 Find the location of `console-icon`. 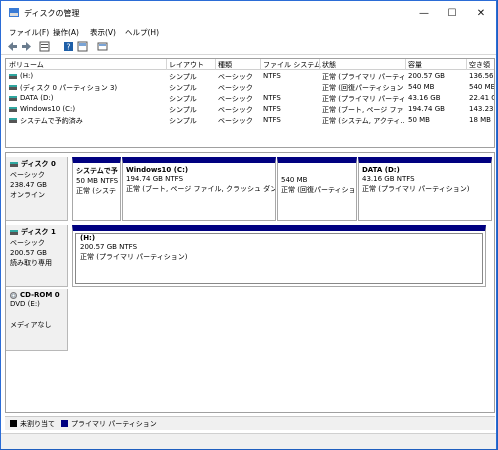

console-icon is located at coordinates (102, 46).